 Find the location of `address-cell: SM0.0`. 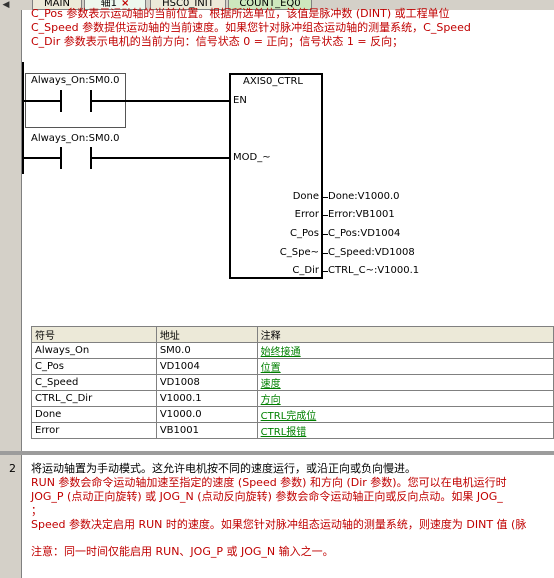

address-cell: SM0.0 is located at coordinates (206, 350).